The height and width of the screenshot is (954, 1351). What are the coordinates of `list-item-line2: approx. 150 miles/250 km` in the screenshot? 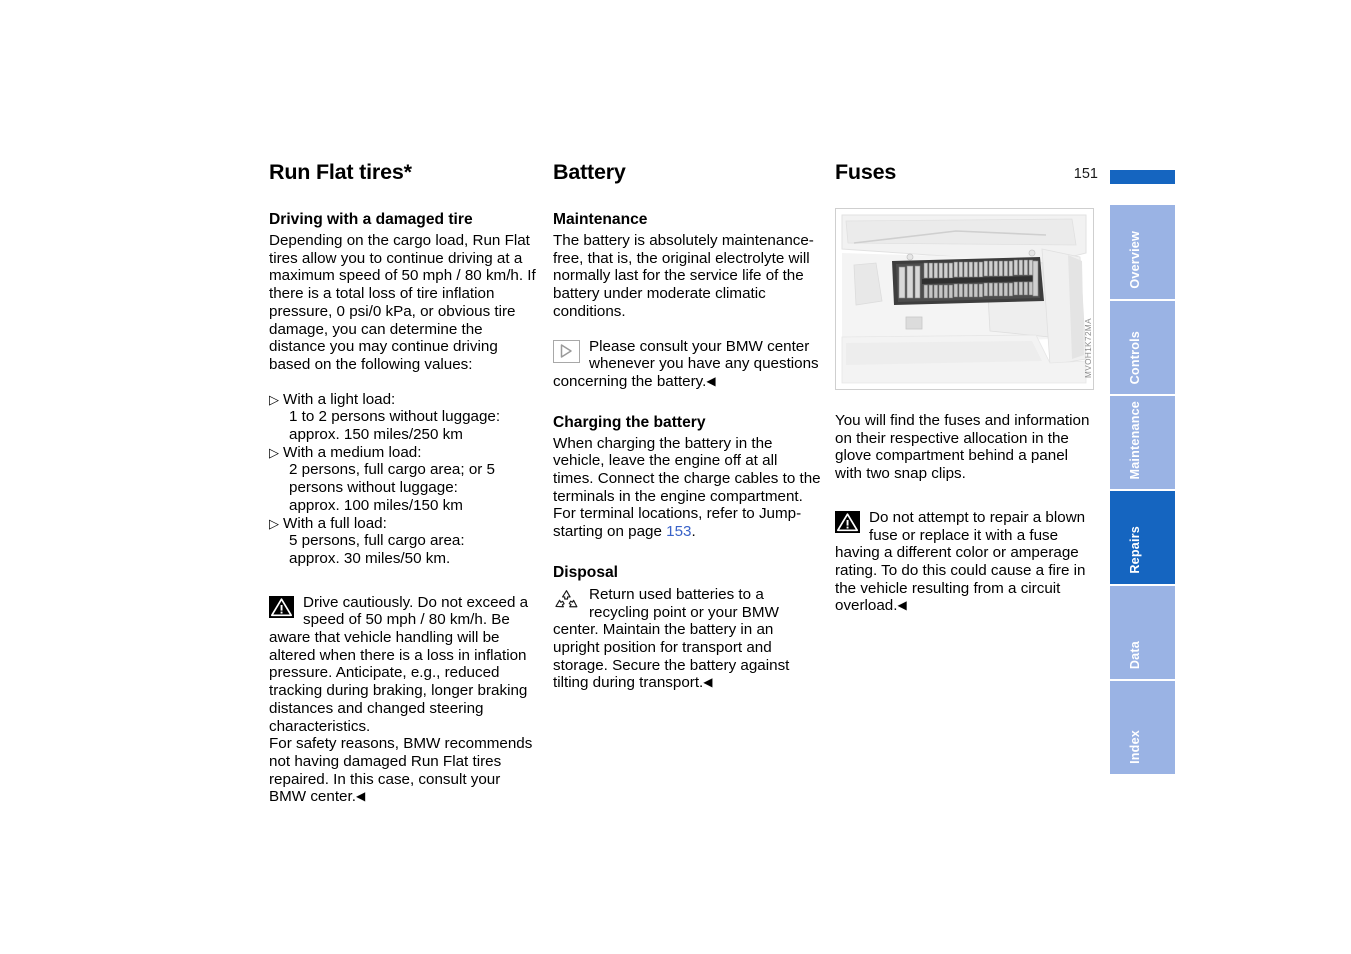 It's located at (376, 435).